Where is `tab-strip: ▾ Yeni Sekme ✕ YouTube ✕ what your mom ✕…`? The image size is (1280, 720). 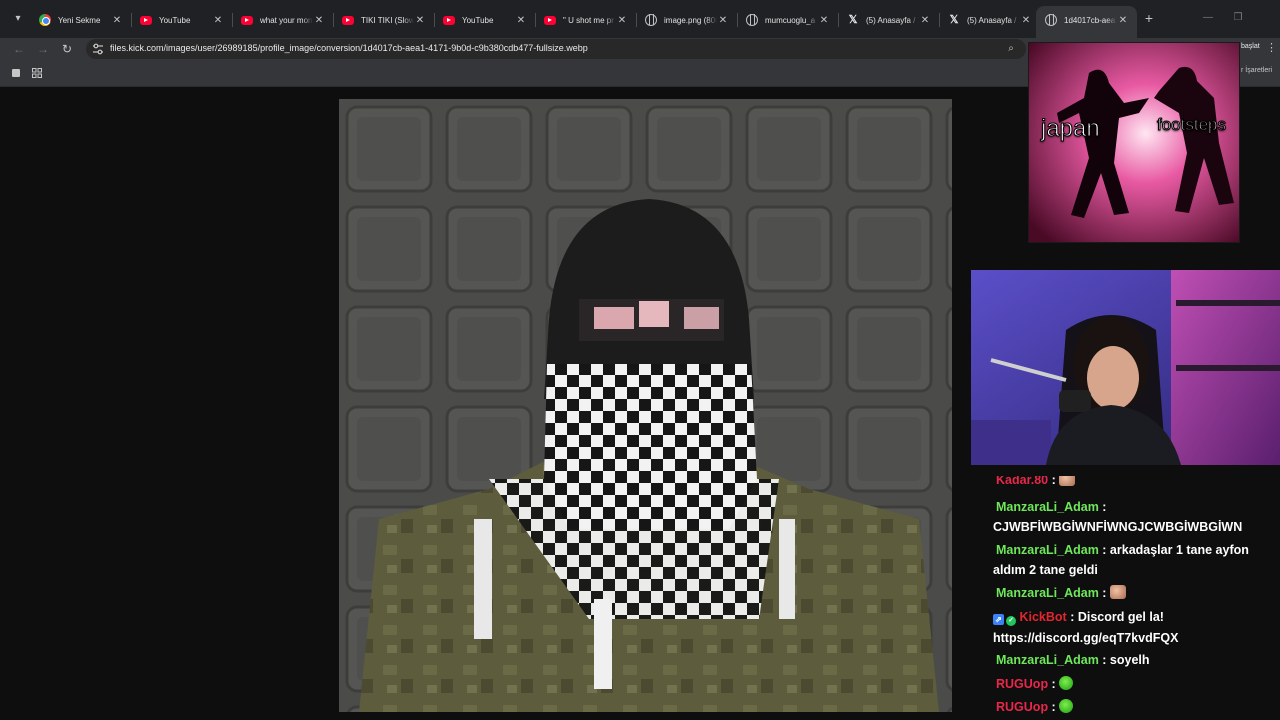
tab-strip: ▾ Yeni Sekme ✕ YouTube ✕ what your mom ✕… is located at coordinates (640, 19).